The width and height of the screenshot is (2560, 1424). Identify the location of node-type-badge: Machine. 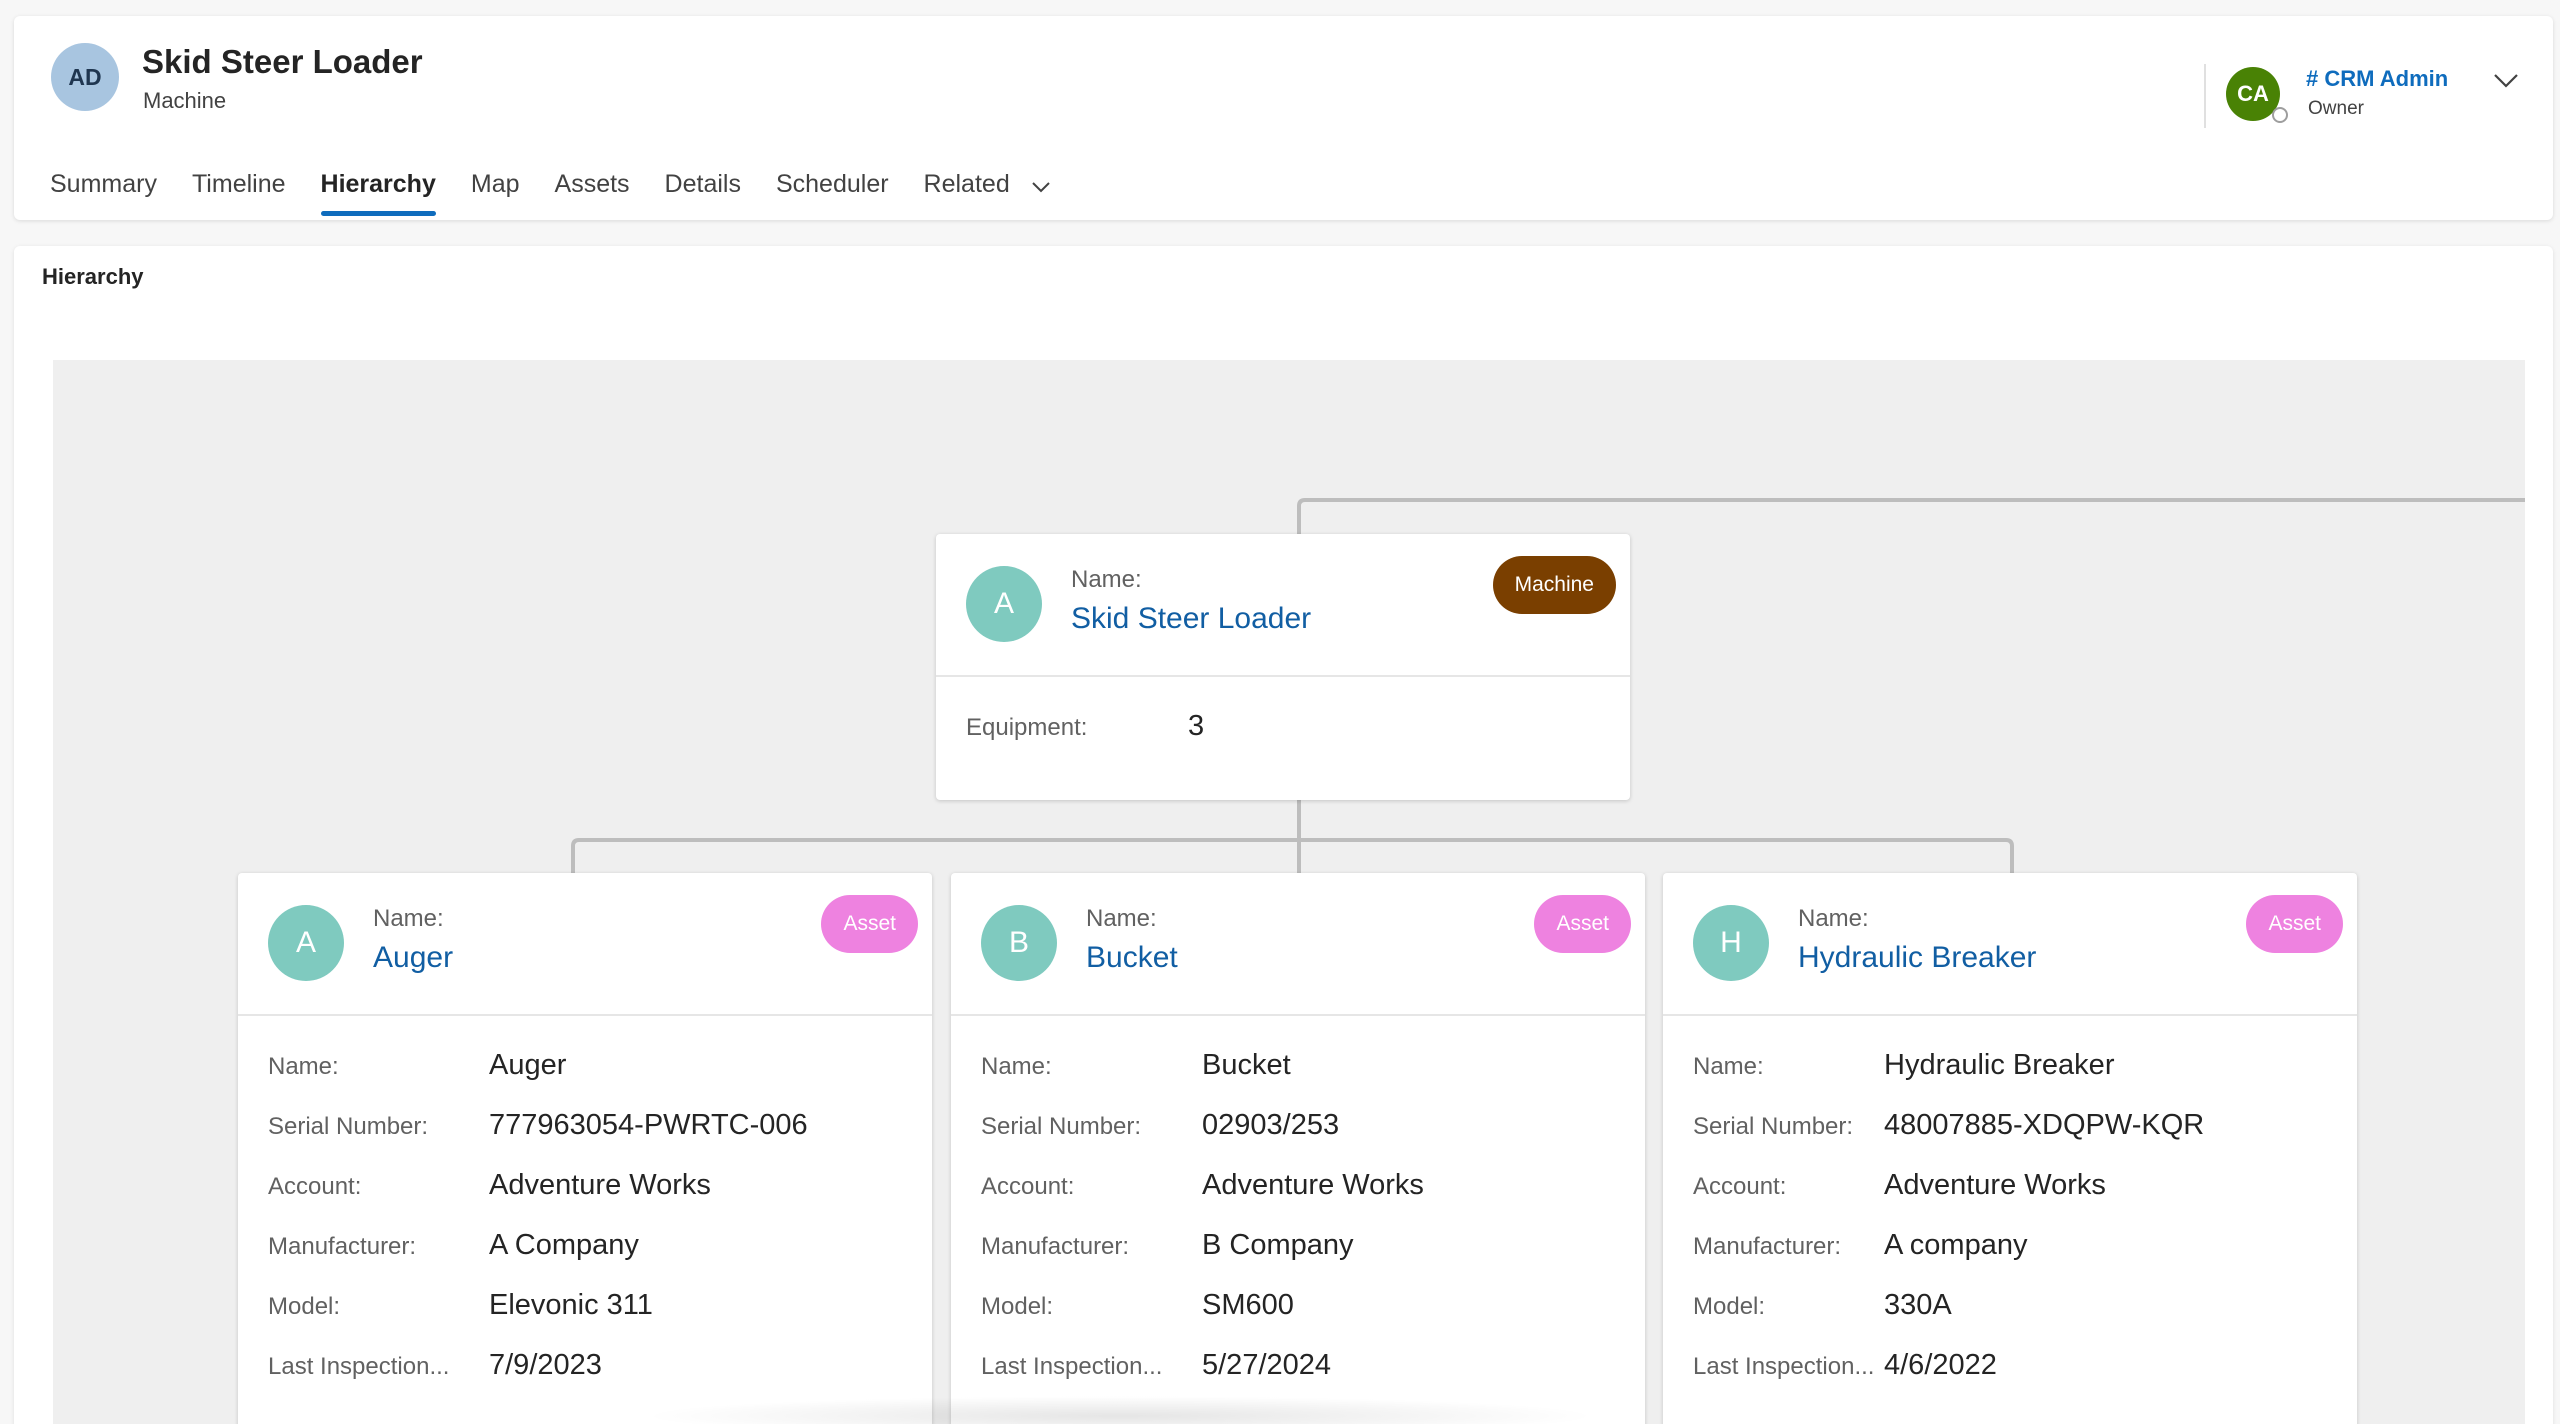
(1554, 585).